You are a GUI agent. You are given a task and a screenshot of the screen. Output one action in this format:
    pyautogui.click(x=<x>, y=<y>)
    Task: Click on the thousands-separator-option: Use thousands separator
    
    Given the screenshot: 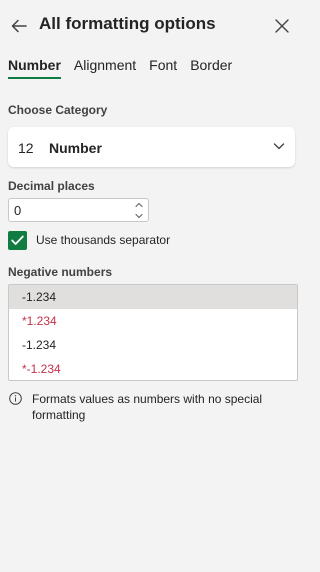 What is the action you would take?
    pyautogui.click(x=89, y=240)
    